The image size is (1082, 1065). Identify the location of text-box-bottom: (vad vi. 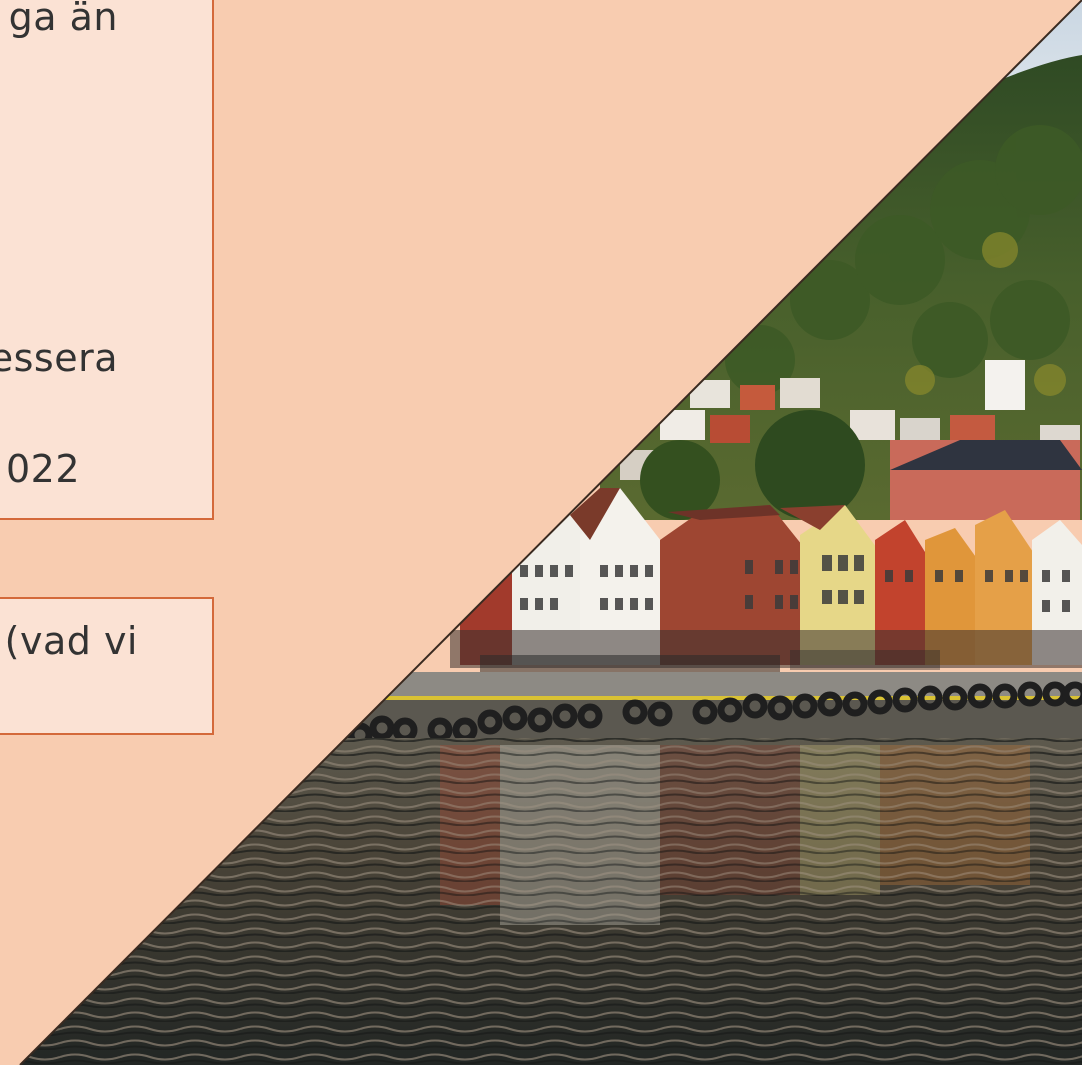
(107, 666).